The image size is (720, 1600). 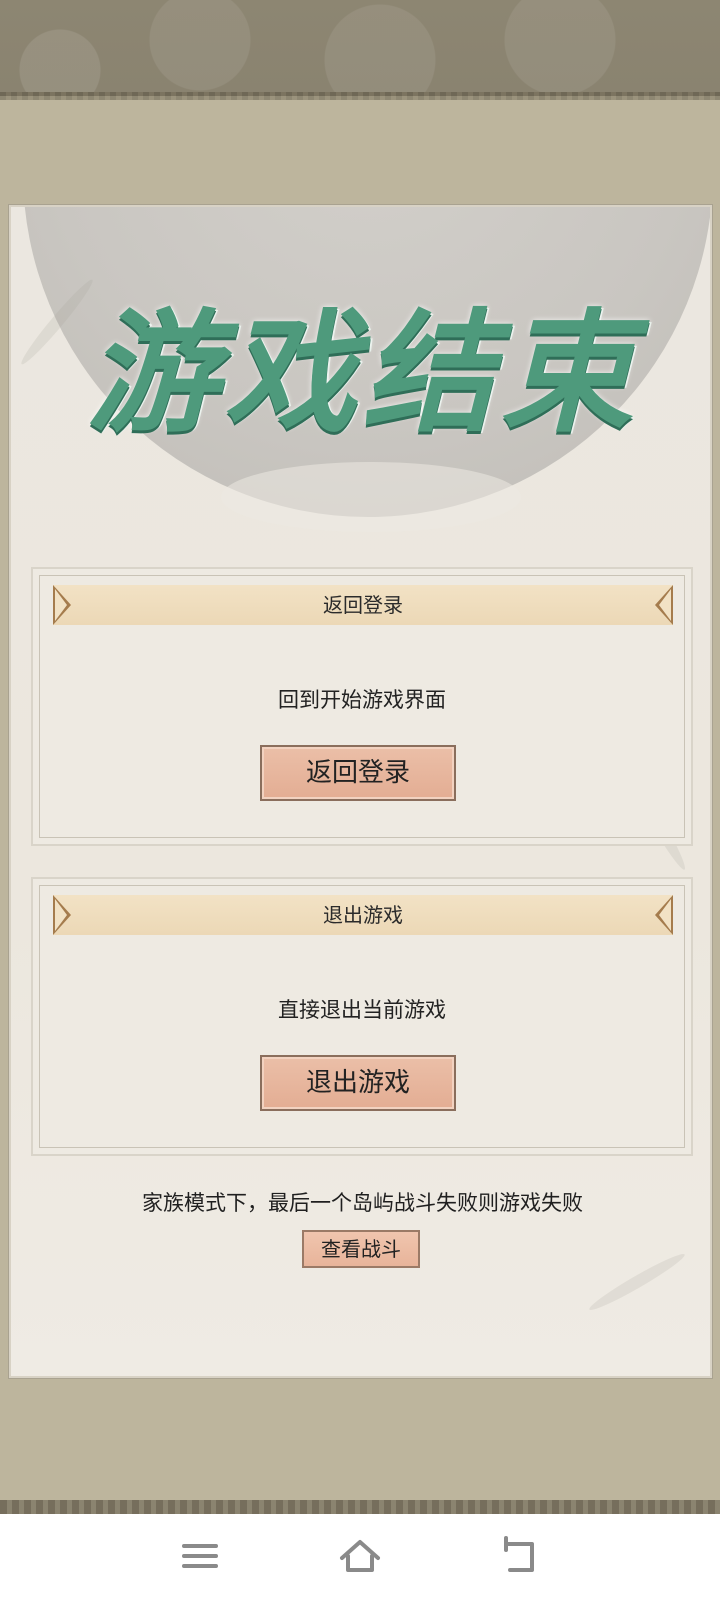 What do you see at coordinates (360, 1507) in the screenshot?
I see `bottom-decorative-band` at bounding box center [360, 1507].